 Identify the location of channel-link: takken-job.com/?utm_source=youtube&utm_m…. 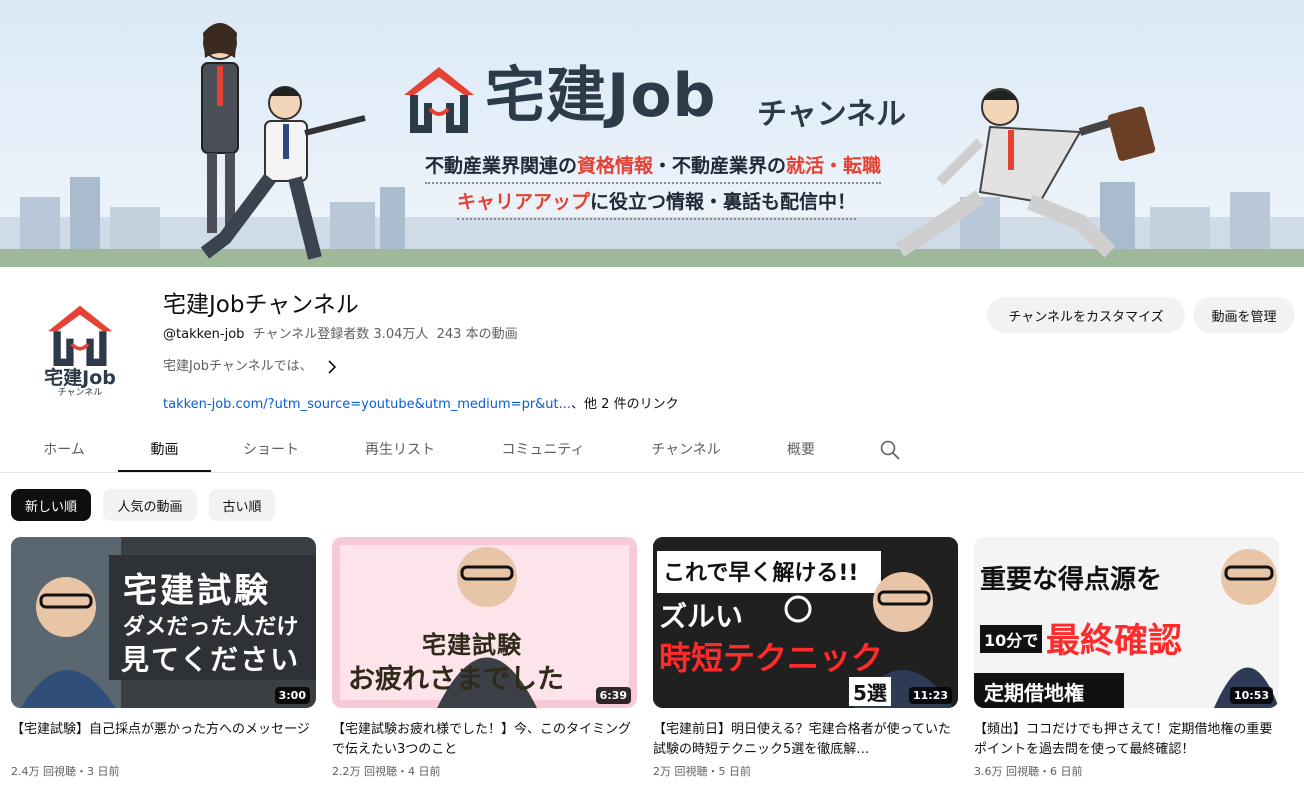
(367, 404).